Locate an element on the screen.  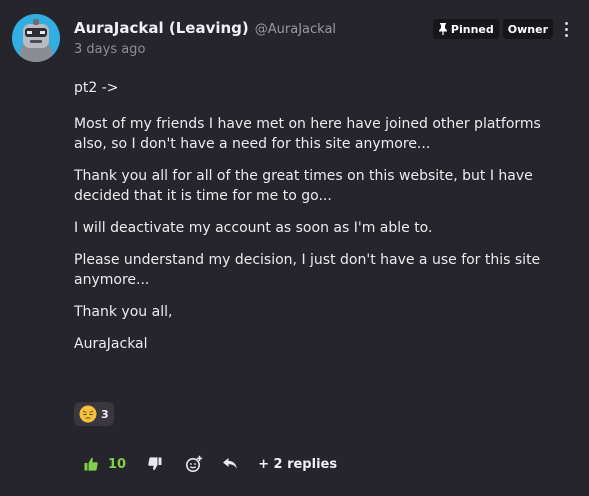
like-count: 10 is located at coordinates (117, 464).